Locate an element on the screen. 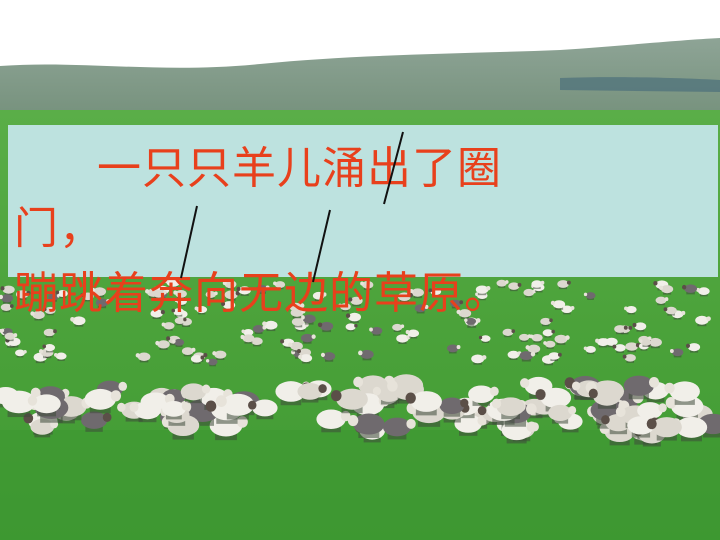  pause-marks is located at coordinates (292, 207).